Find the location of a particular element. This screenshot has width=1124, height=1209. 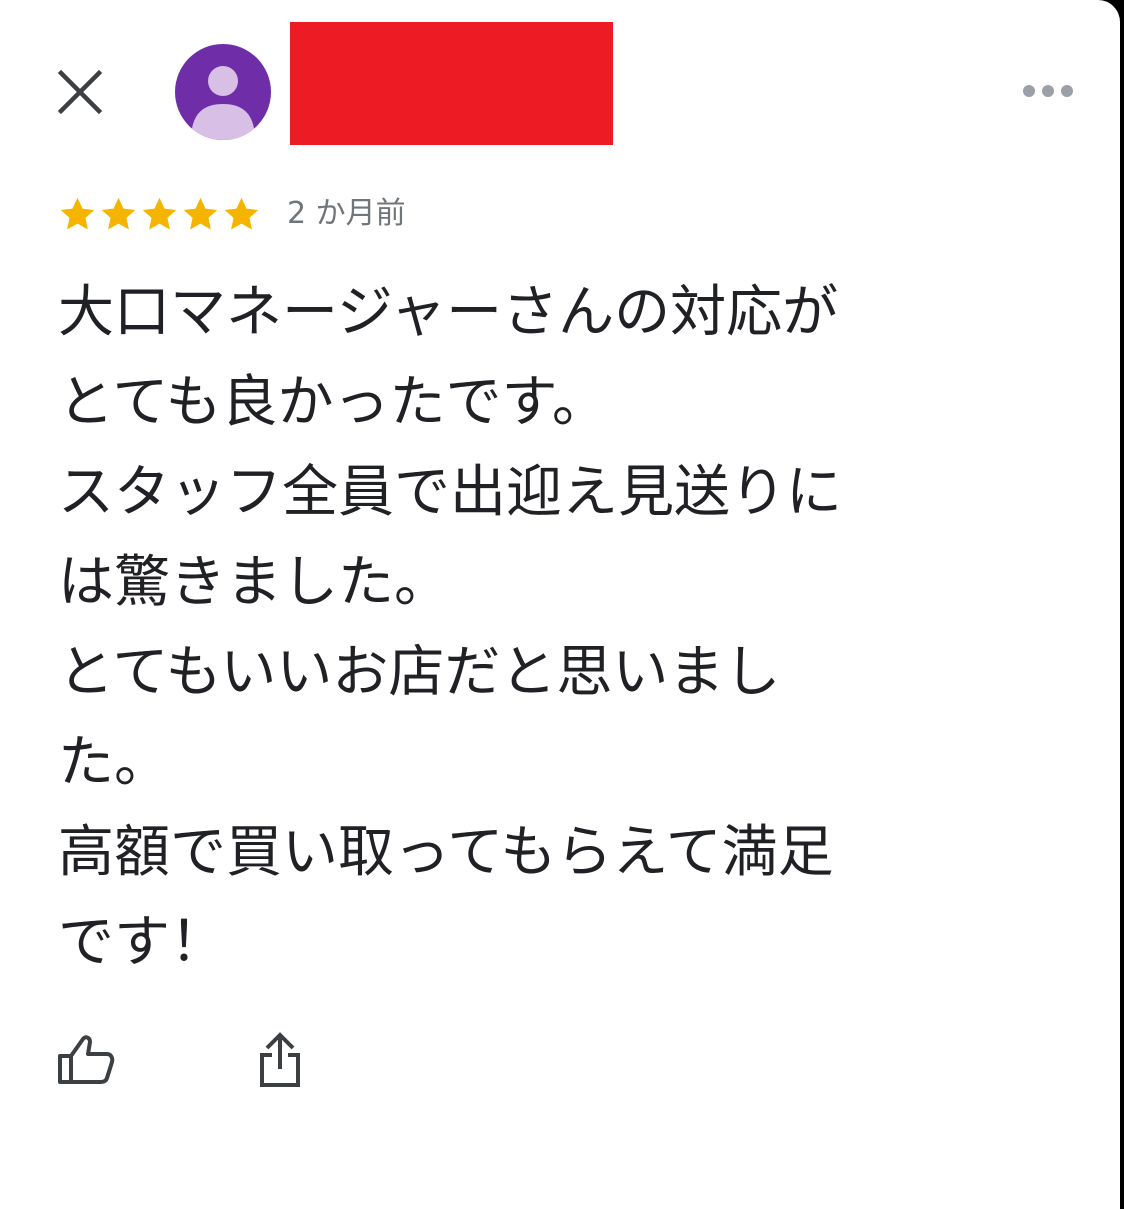

more-options-button is located at coordinates (1048, 91).